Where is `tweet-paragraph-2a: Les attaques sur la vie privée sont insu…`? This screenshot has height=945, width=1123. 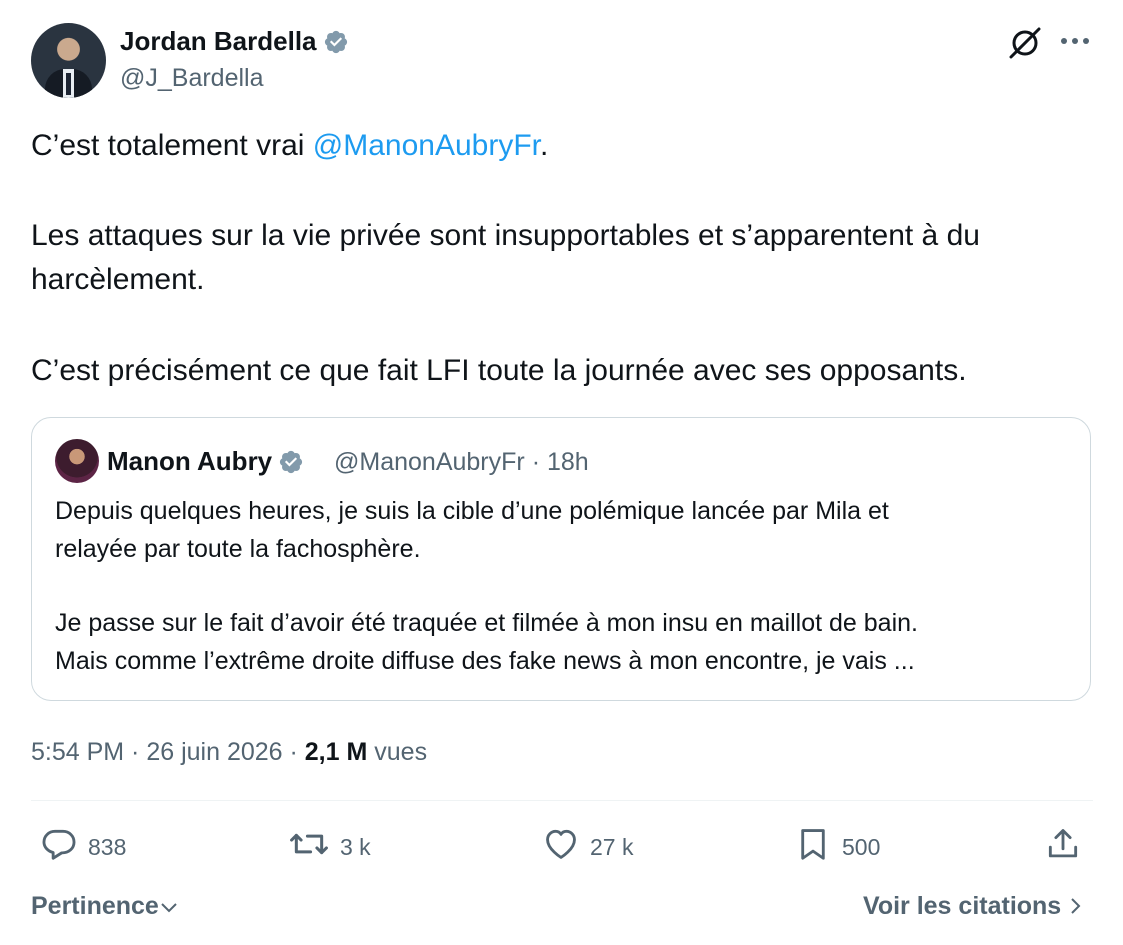 tweet-paragraph-2a: Les attaques sur la vie privée sont insu… is located at coordinates (505, 235).